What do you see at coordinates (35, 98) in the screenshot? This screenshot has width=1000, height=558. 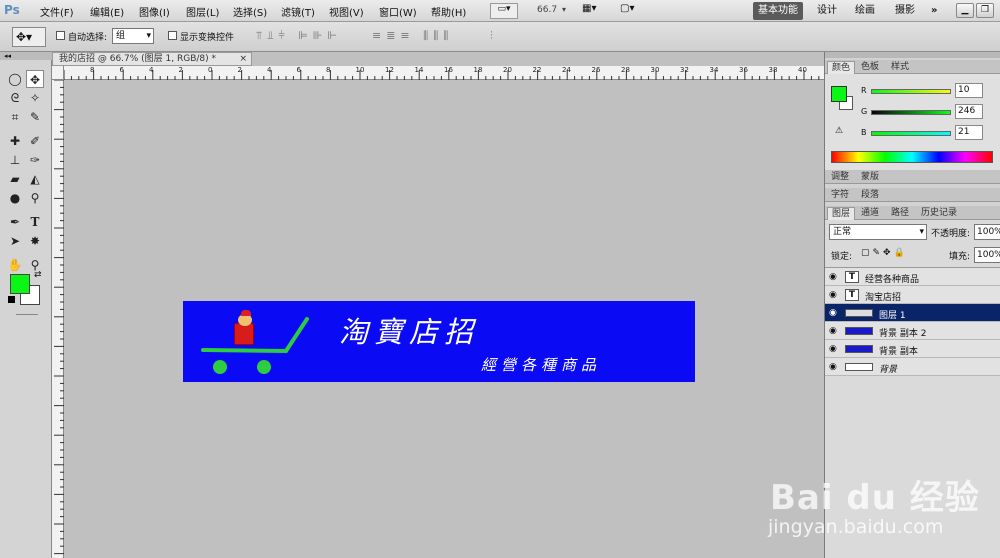 I see `magic-wand-icon: ✧` at bounding box center [35, 98].